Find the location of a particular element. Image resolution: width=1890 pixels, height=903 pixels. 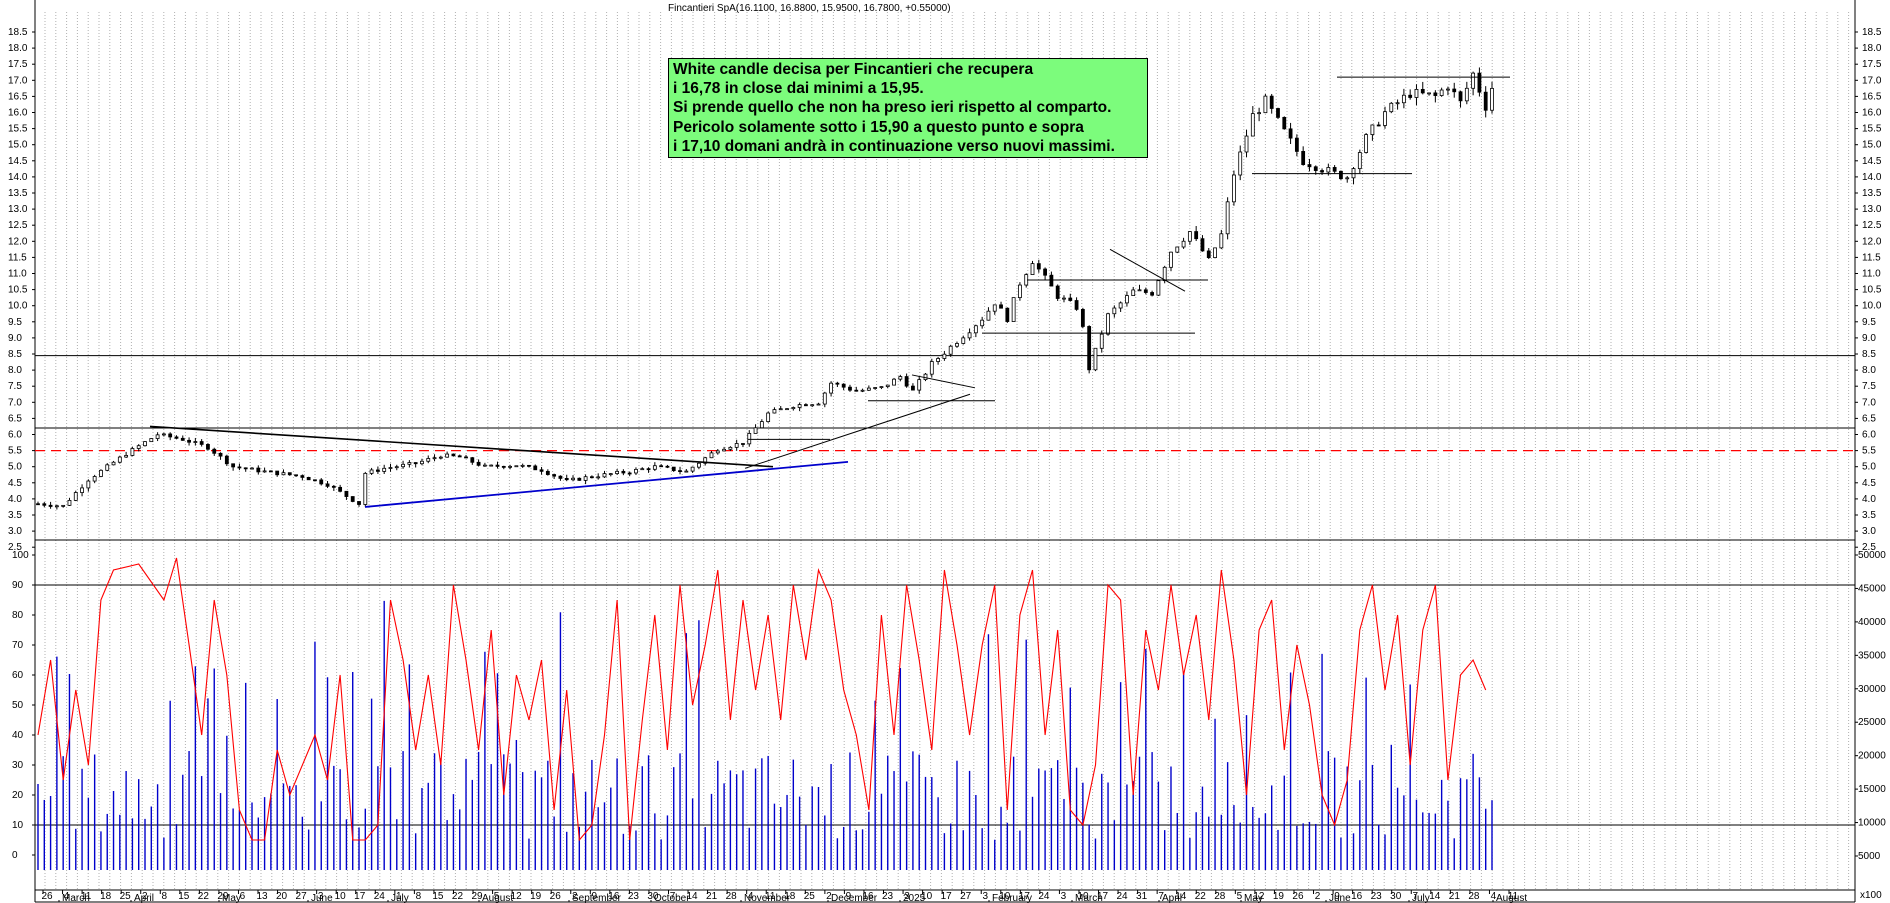

price-tick-left: 6.0 is located at coordinates (15, 435).